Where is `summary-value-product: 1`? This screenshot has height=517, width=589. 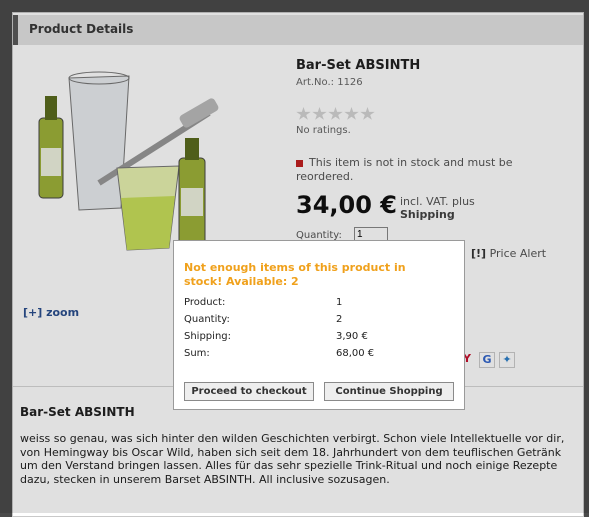
summary-value-product: 1 is located at coordinates (339, 302).